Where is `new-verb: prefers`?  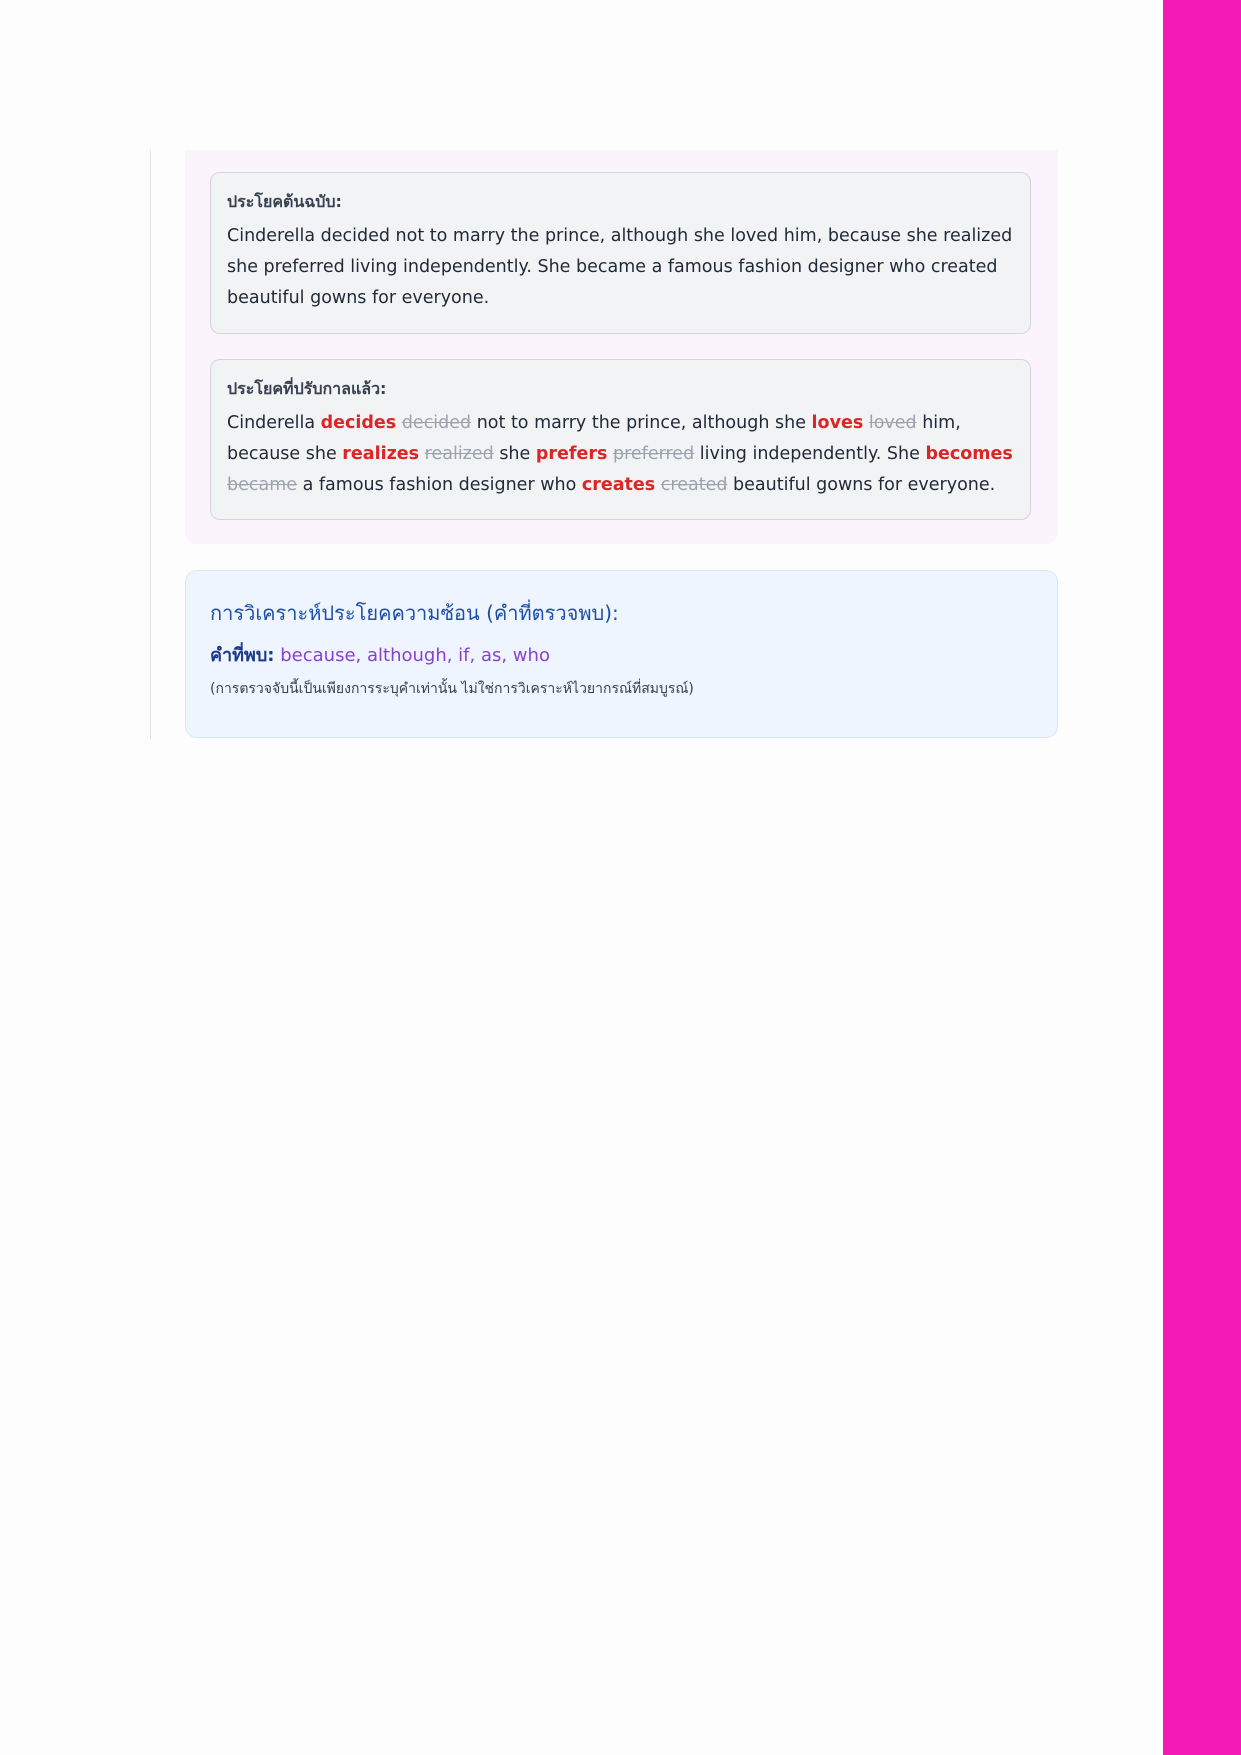
new-verb: prefers is located at coordinates (571, 454).